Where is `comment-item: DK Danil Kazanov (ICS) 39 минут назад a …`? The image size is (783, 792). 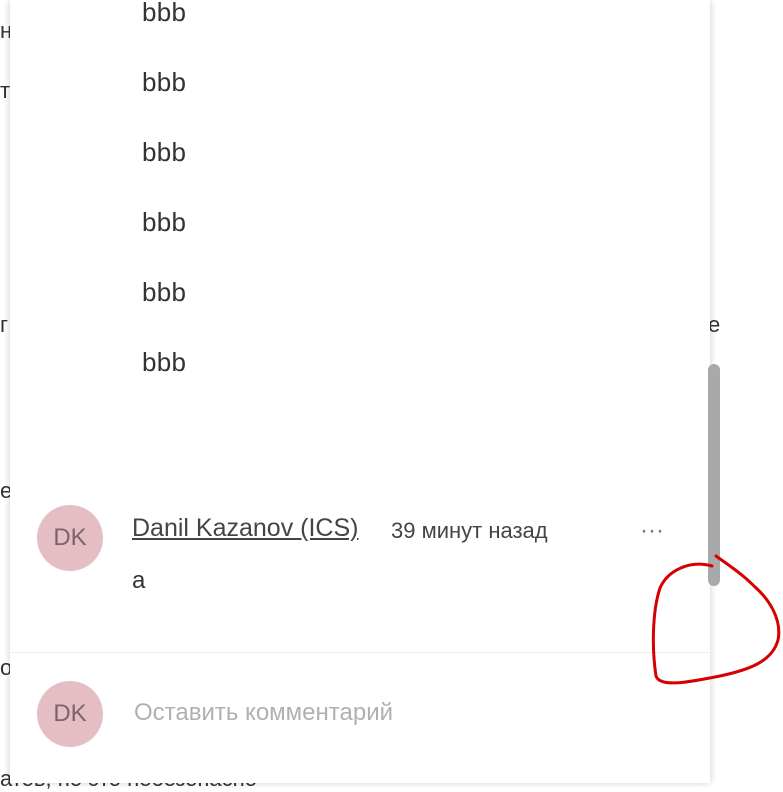
comment-item: DK Danil Kazanov (ICS) 39 минут назад a … is located at coordinates (360, 560).